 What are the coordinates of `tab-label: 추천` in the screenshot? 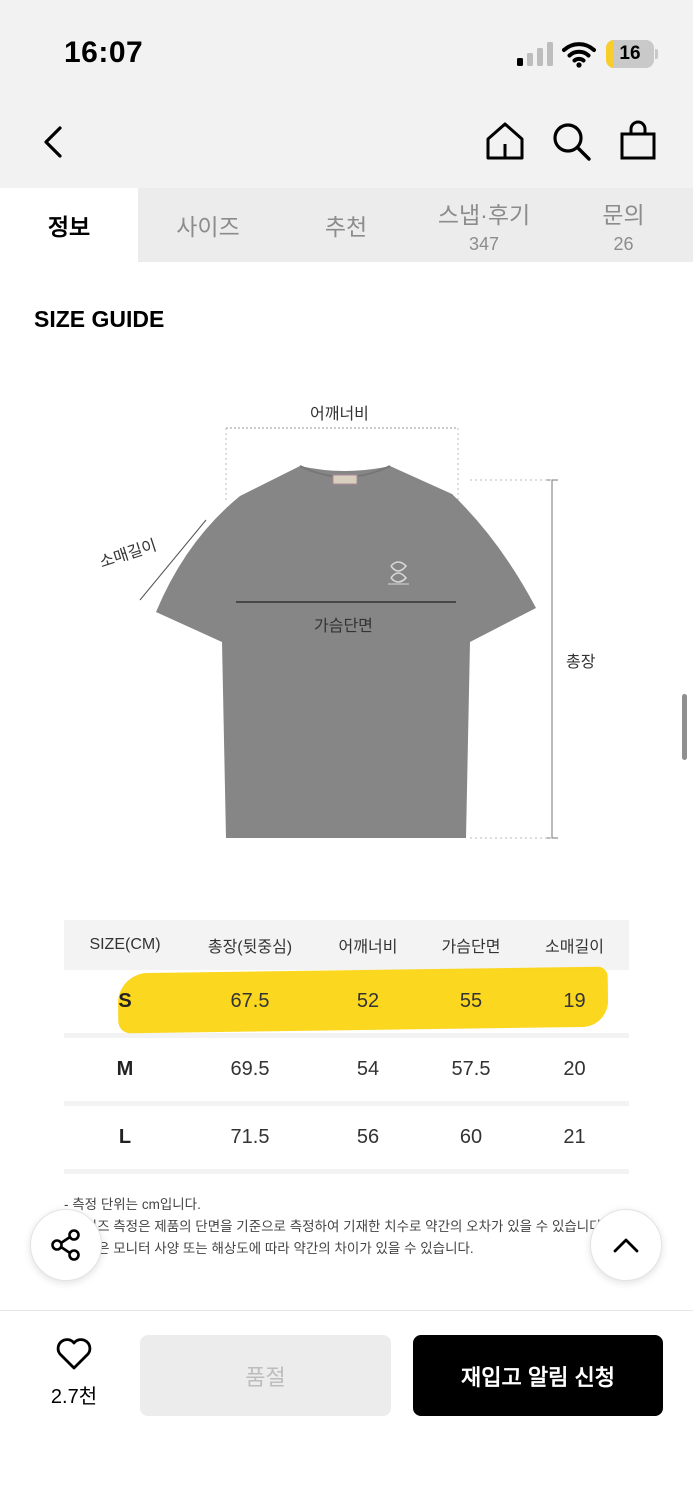 It's located at (346, 227).